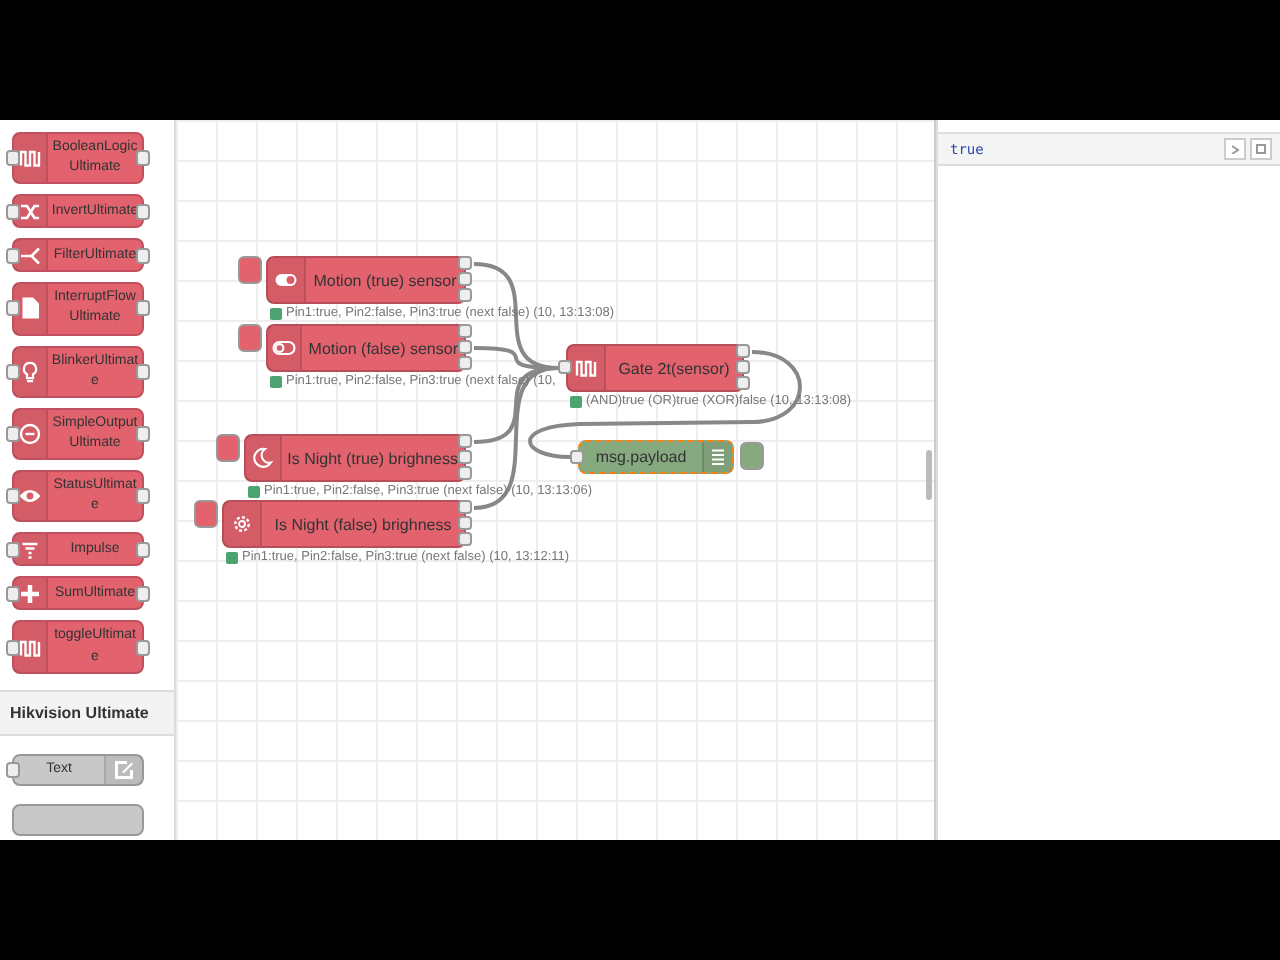 The height and width of the screenshot is (960, 1280). I want to click on edit-icon, so click(124, 769).